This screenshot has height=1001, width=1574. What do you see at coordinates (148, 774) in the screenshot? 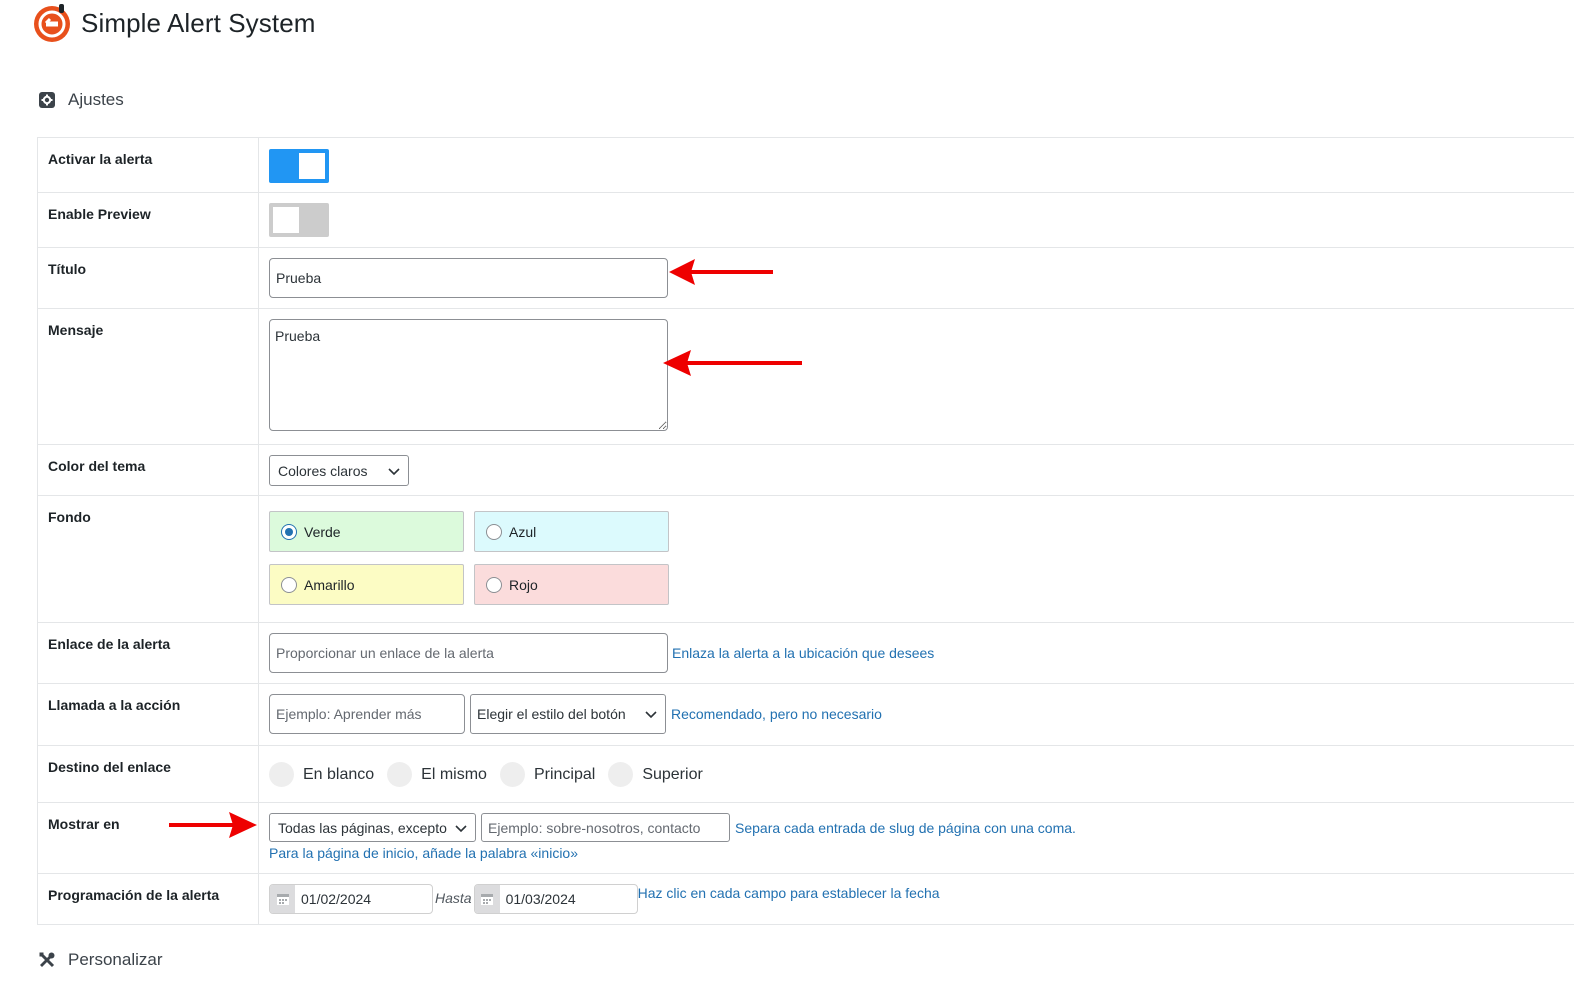
I see `target-label: Destino del enlace` at bounding box center [148, 774].